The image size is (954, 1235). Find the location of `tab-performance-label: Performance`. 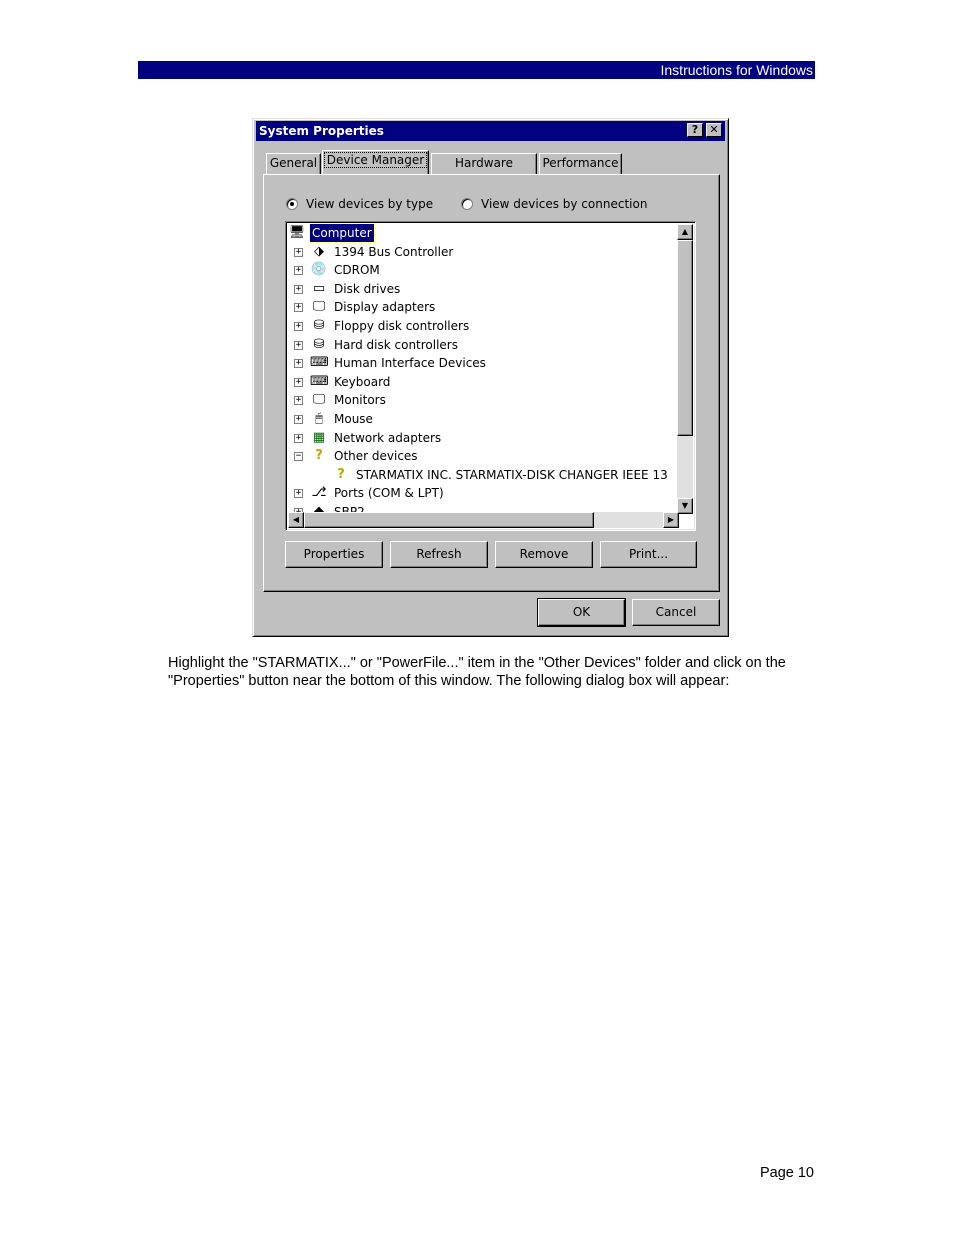

tab-performance-label: Performance is located at coordinates (580, 163).